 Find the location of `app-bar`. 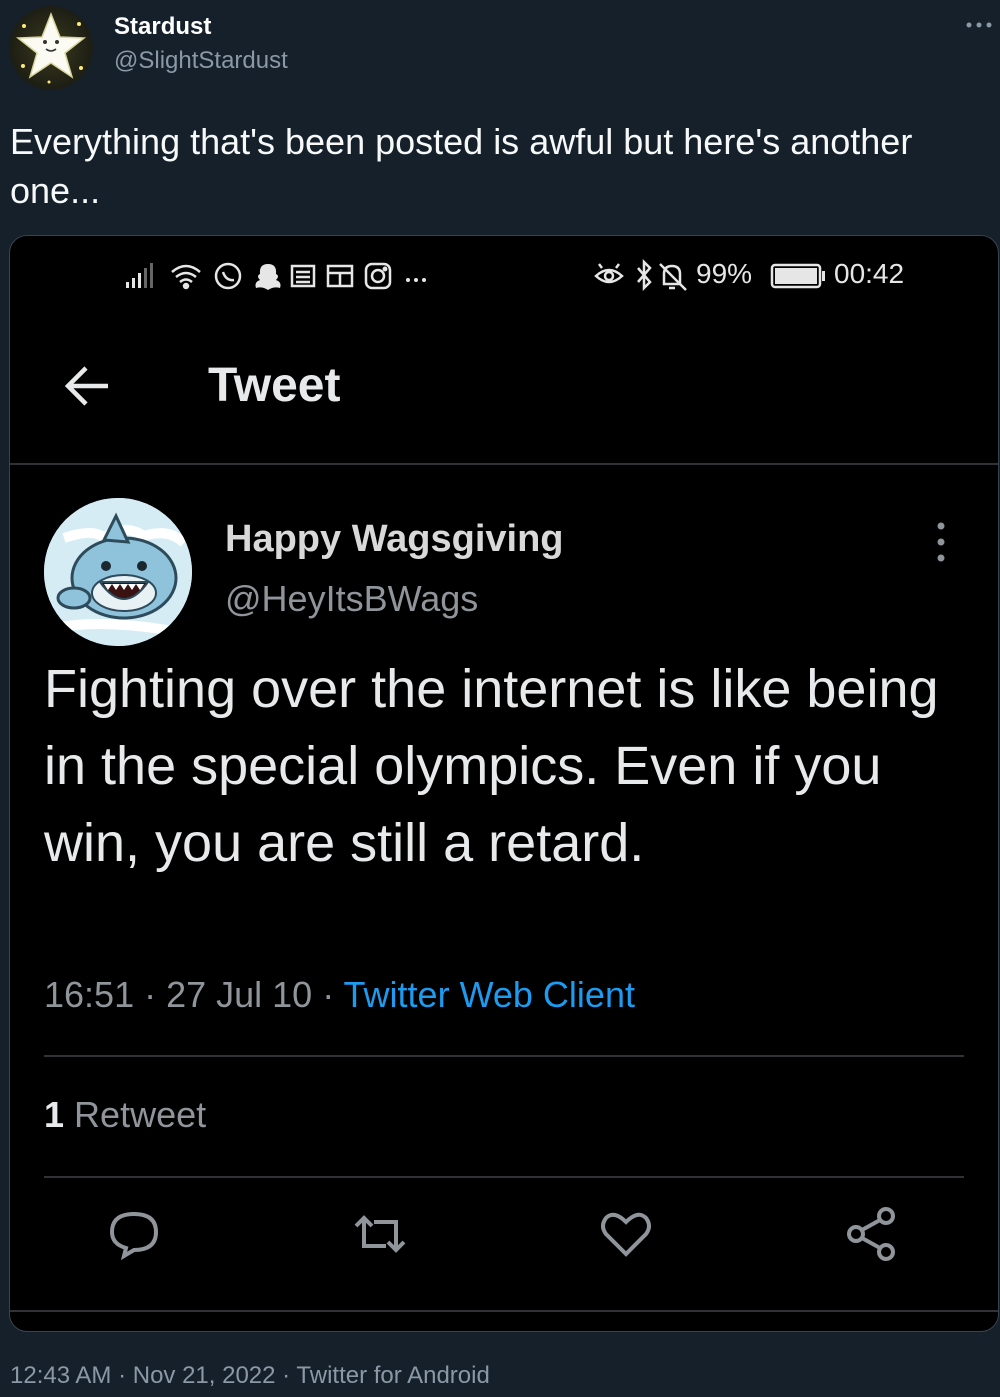

app-bar is located at coordinates (504, 390).